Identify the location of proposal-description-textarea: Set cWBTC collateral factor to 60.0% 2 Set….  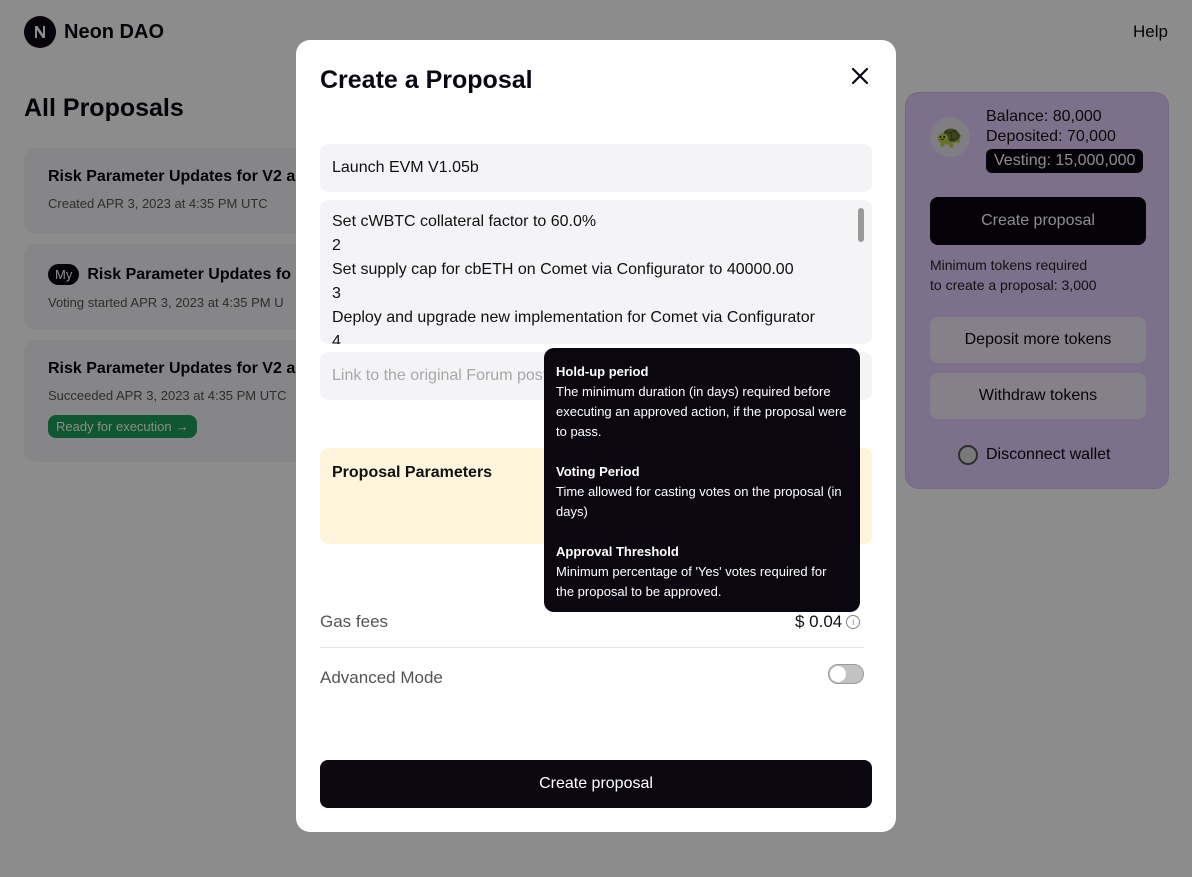
(596, 272).